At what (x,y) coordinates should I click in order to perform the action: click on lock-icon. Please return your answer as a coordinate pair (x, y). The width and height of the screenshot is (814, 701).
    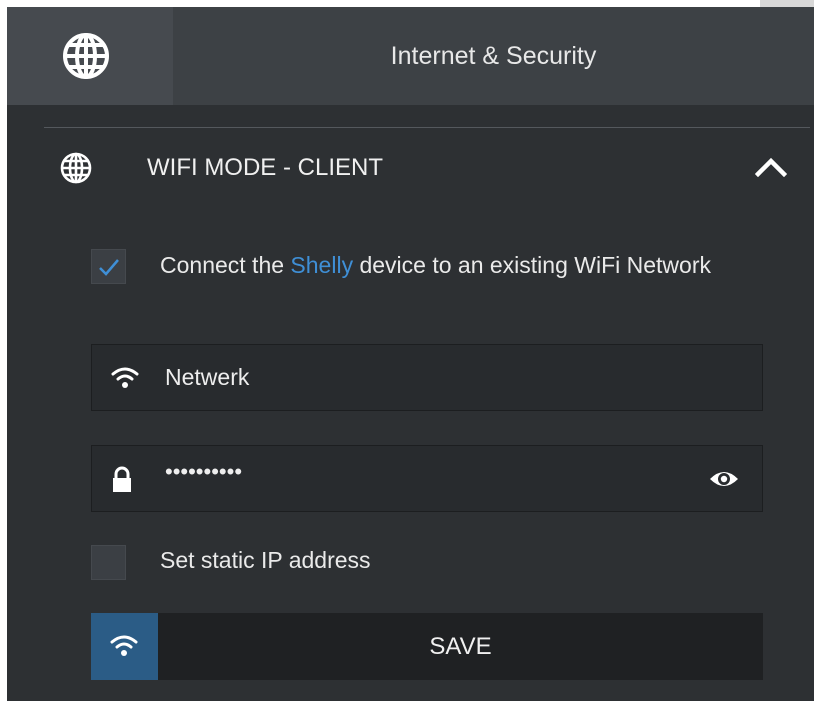
    Looking at the image, I should click on (122, 479).